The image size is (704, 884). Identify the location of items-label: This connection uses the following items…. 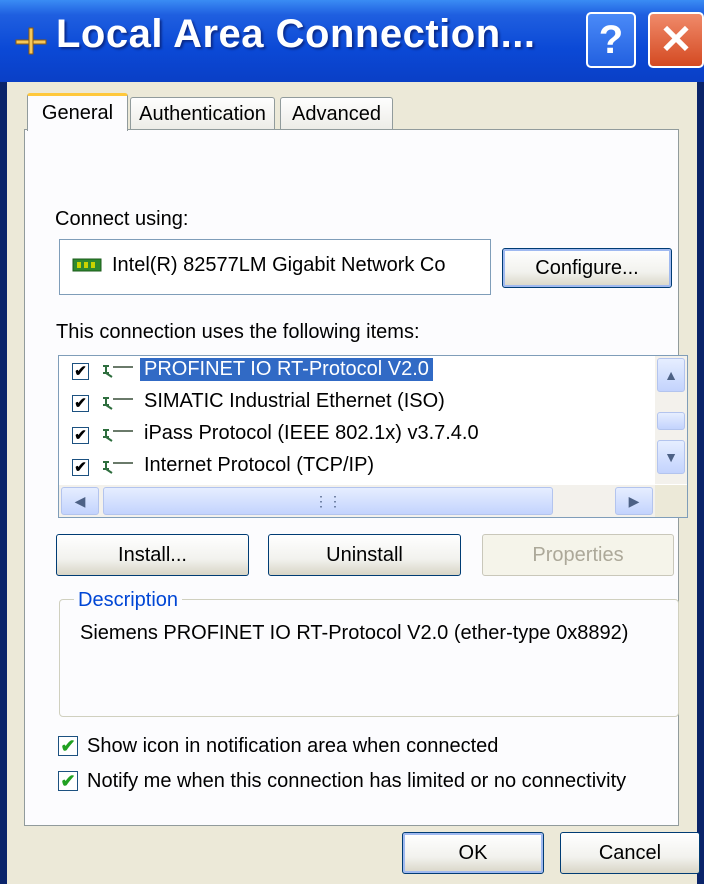
(238, 332).